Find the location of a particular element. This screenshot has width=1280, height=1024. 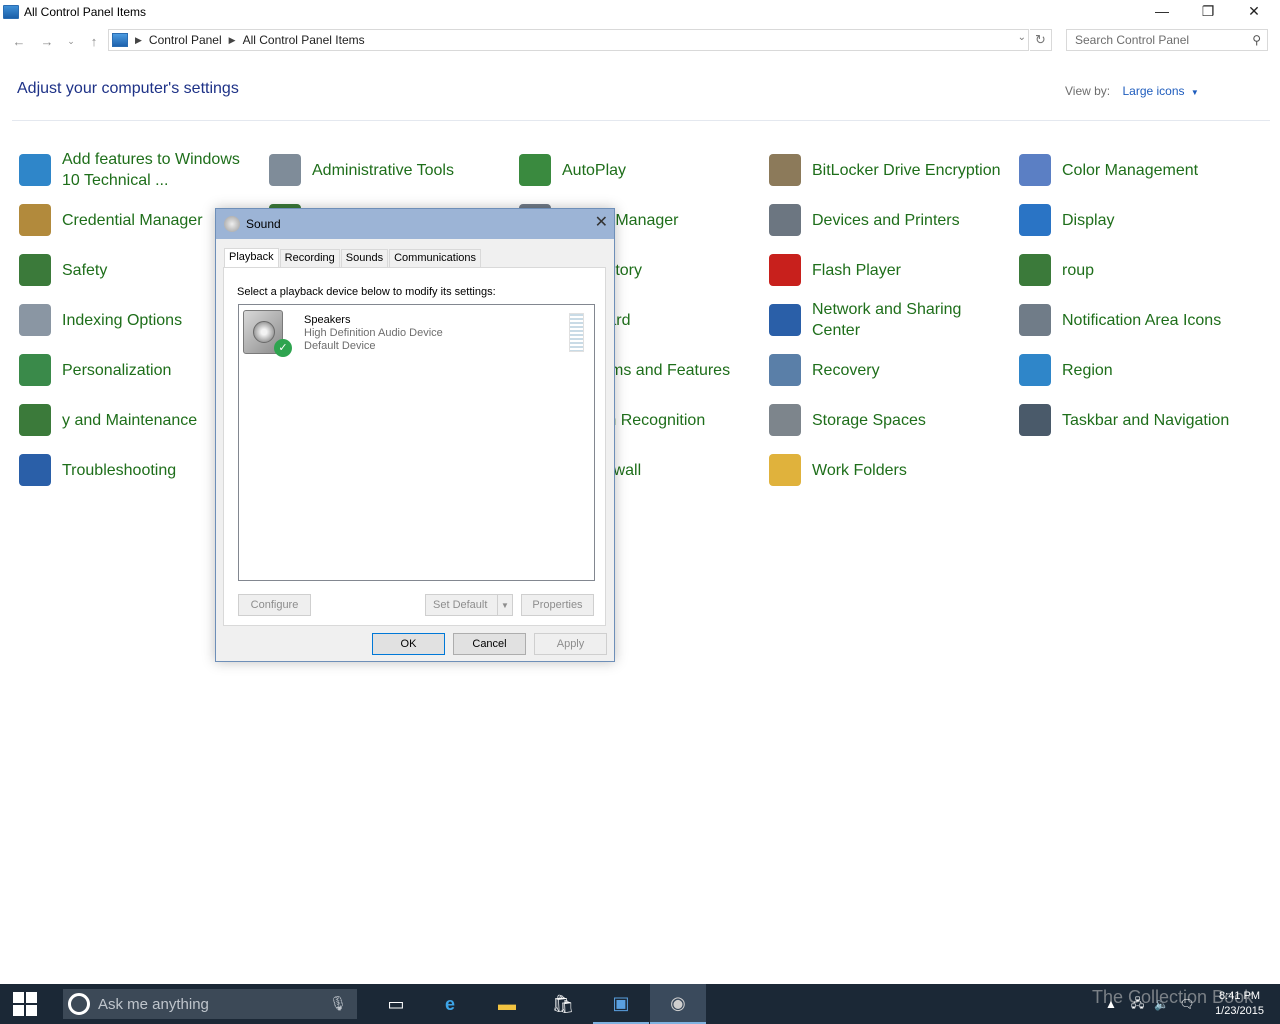

control-panel-item: Taskbar and Navigation is located at coordinates (1136, 420).